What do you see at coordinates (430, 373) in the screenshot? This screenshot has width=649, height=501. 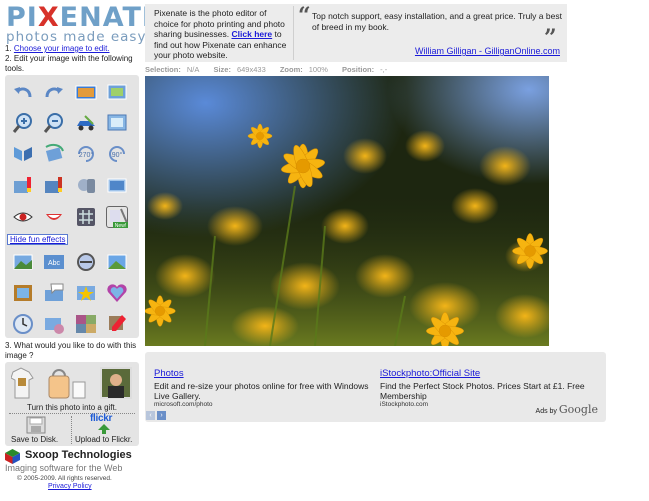 I see `ad-title: iStockphoto:Official Site` at bounding box center [430, 373].